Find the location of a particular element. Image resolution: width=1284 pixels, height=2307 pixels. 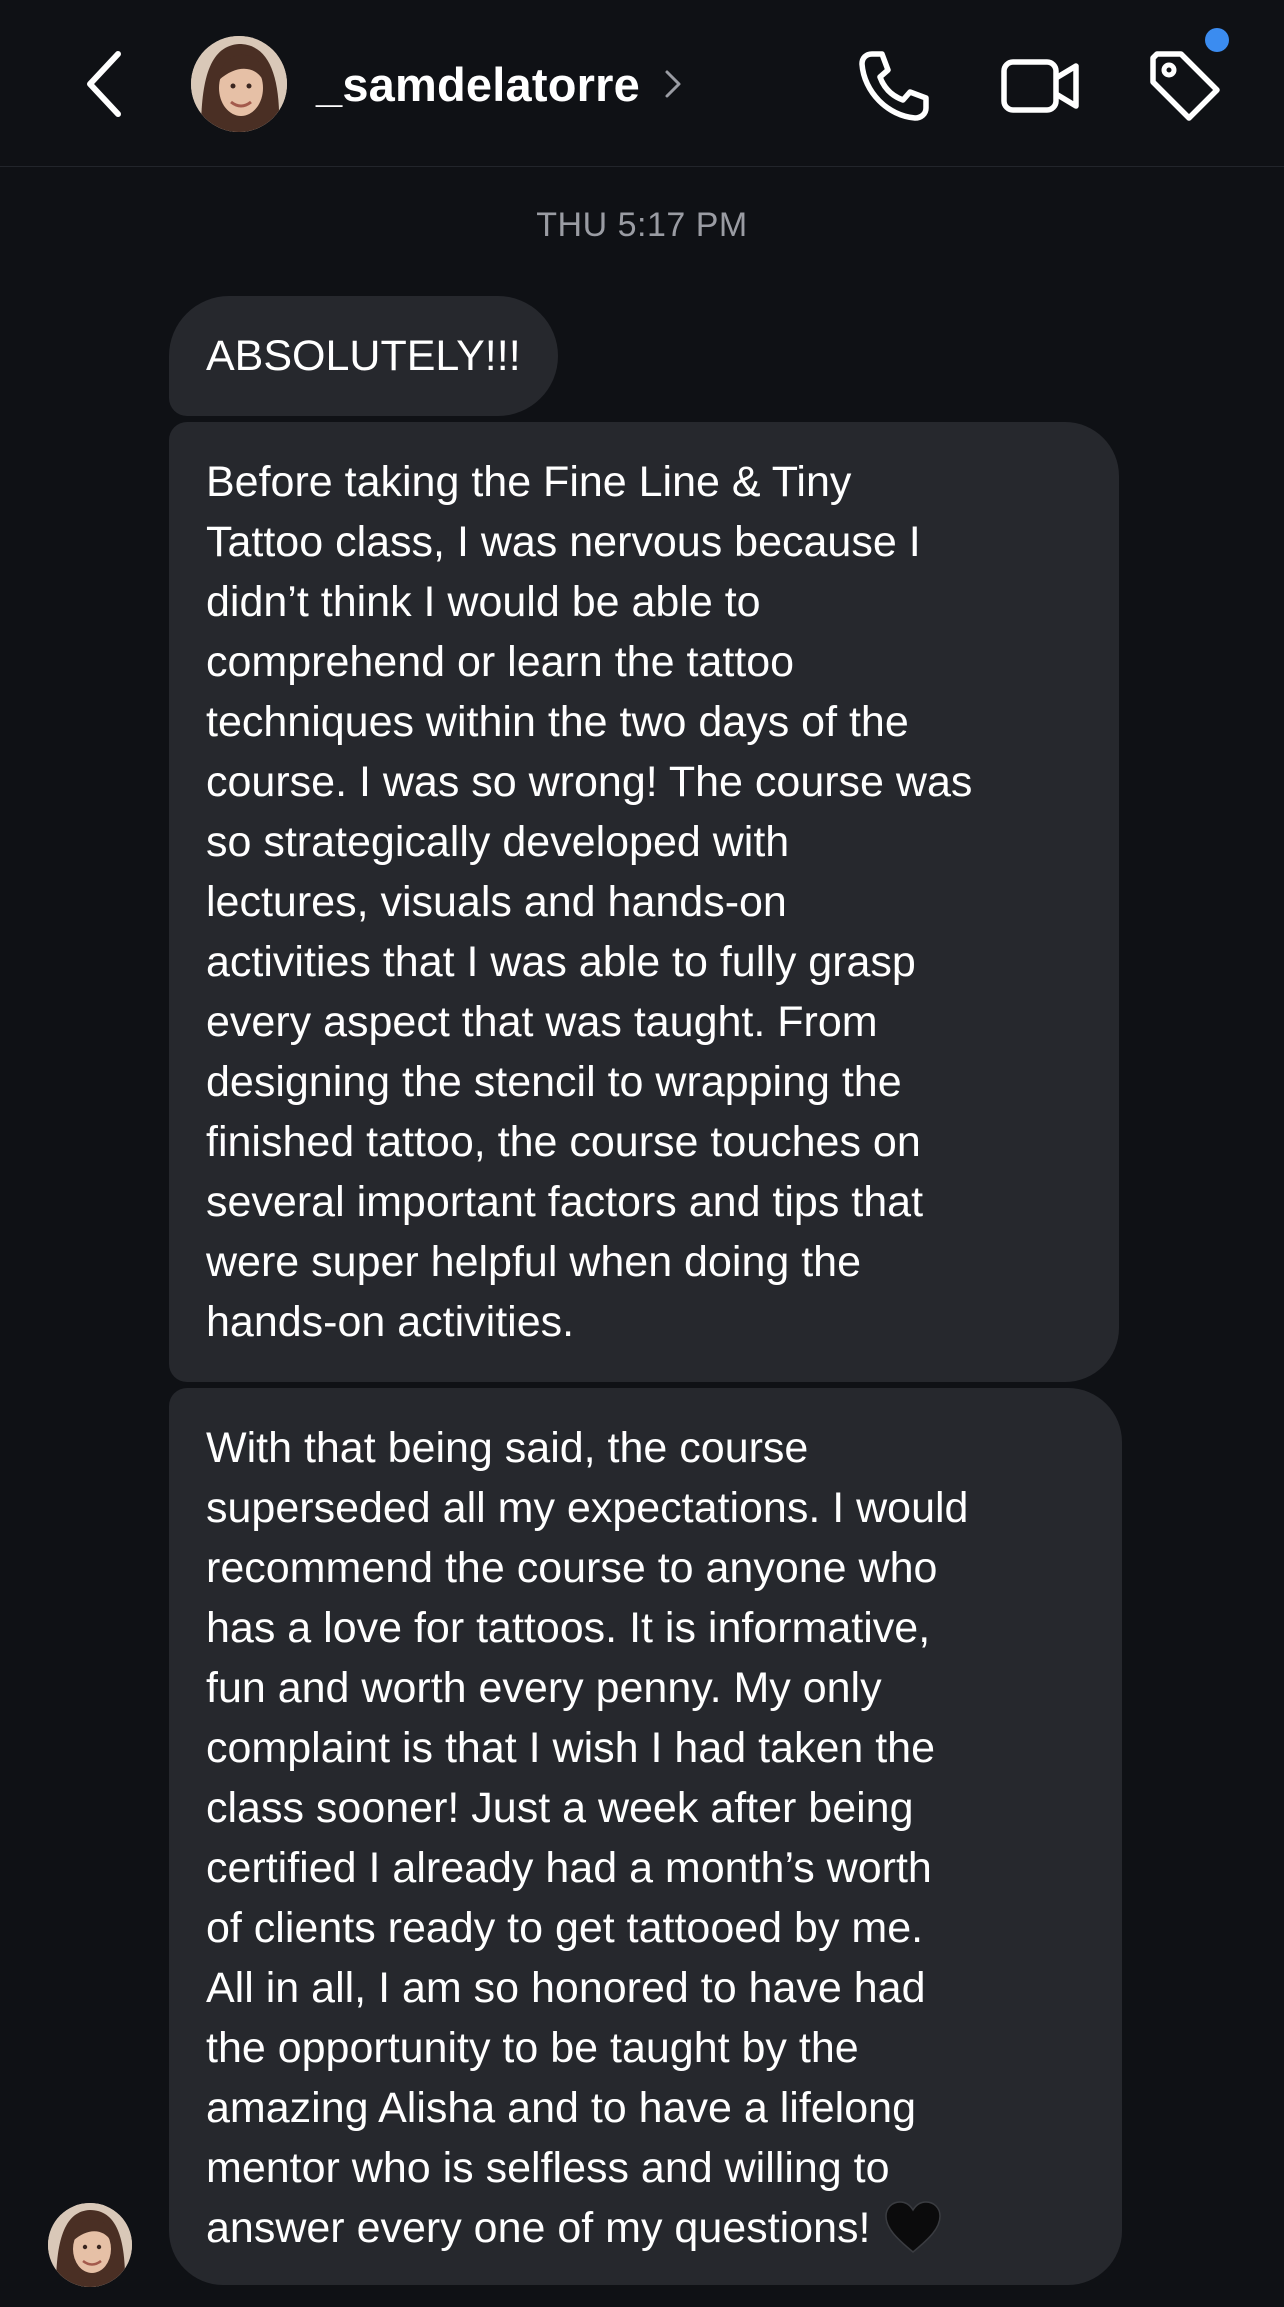

sender-avatar is located at coordinates (90, 2245).